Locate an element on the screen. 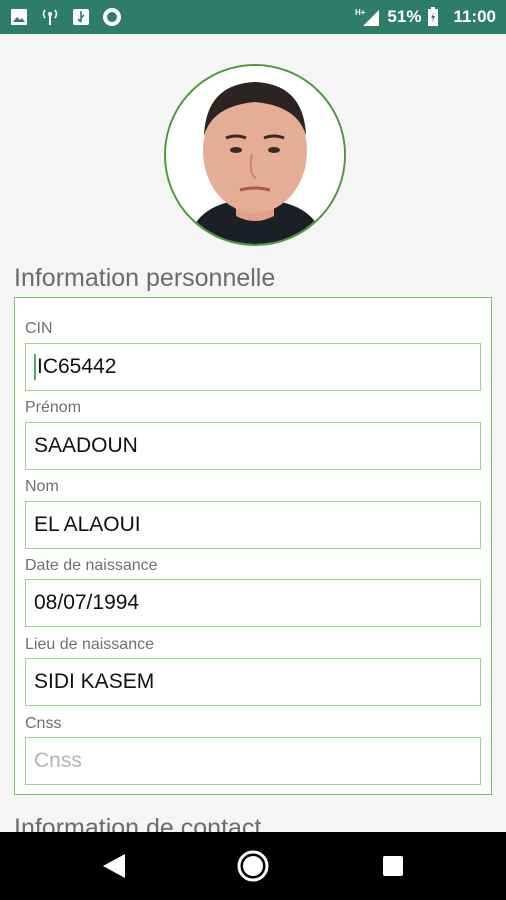 The height and width of the screenshot is (900, 506). status-bar: H+ 51% 11:00 is located at coordinates (253, 17).